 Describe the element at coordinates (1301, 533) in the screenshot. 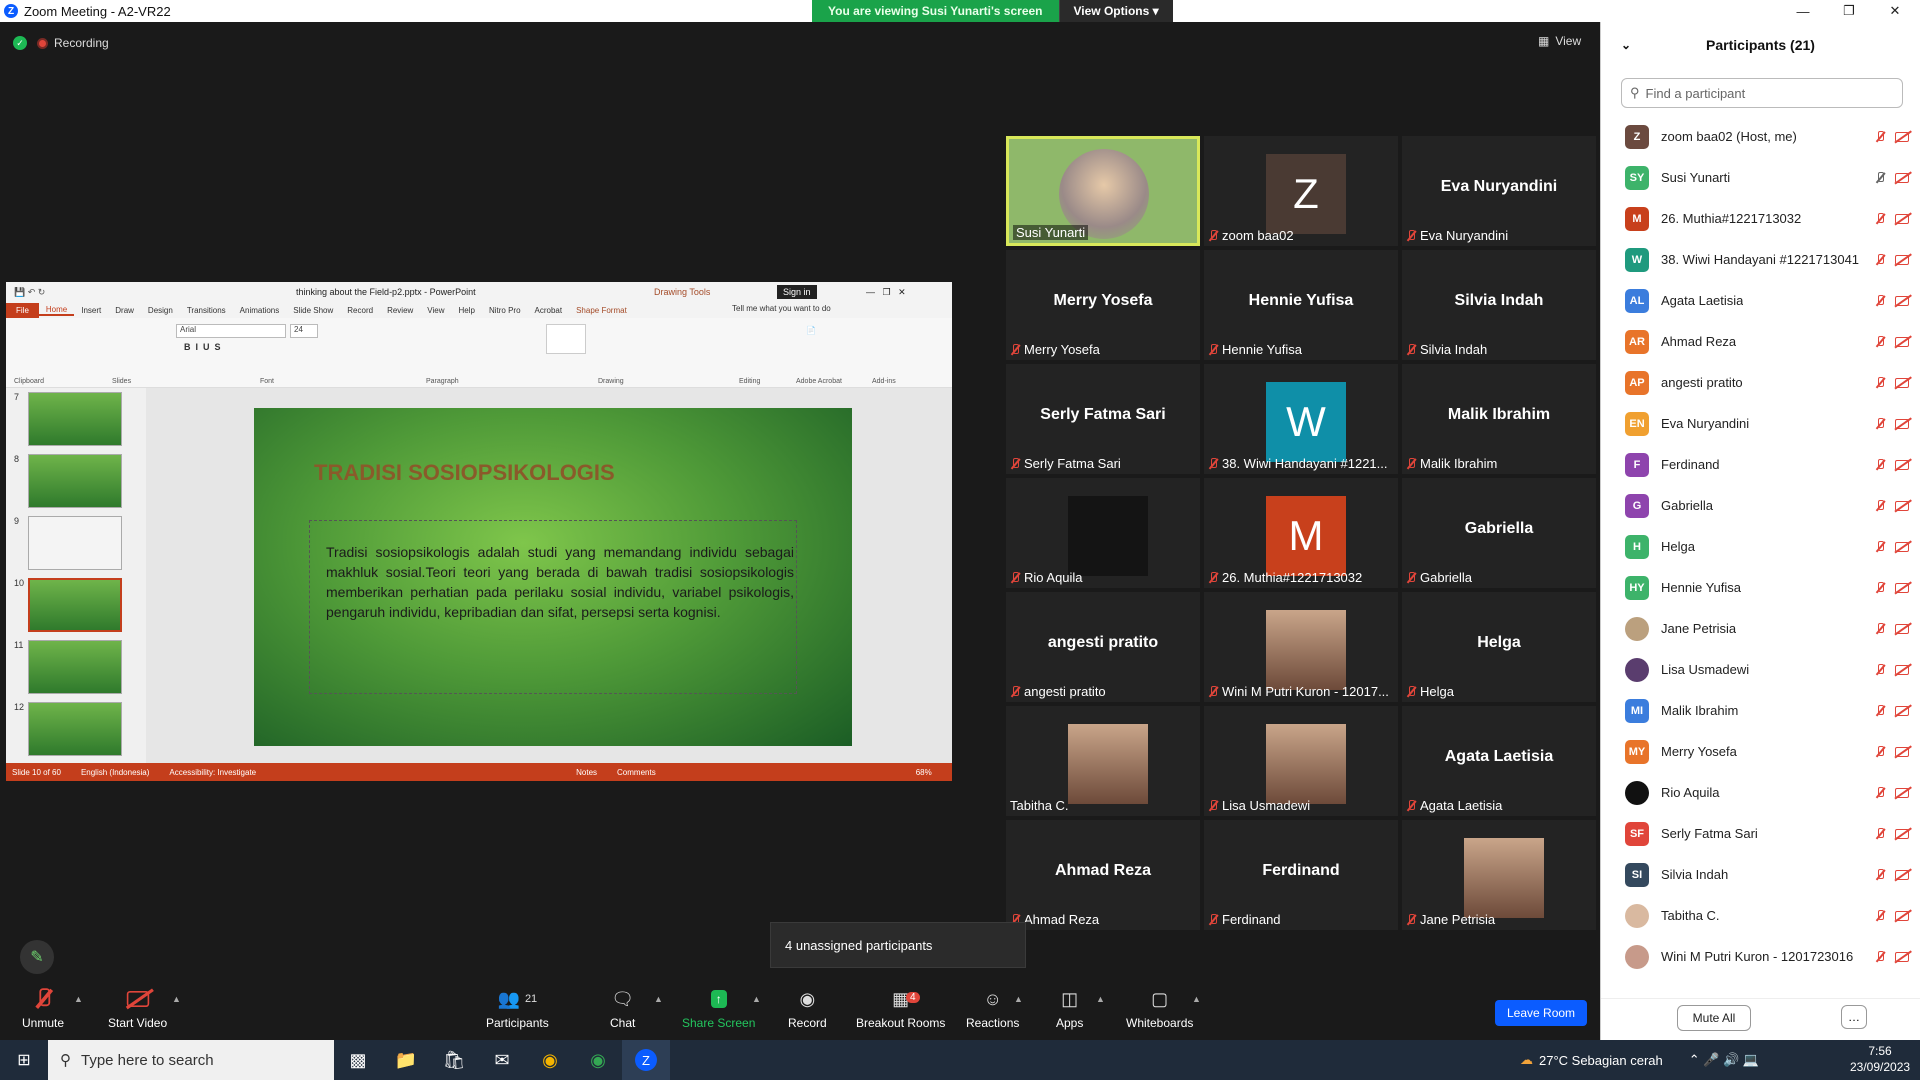

I see `participant-video-tile: M 26. Muthia#1221713032` at that location.